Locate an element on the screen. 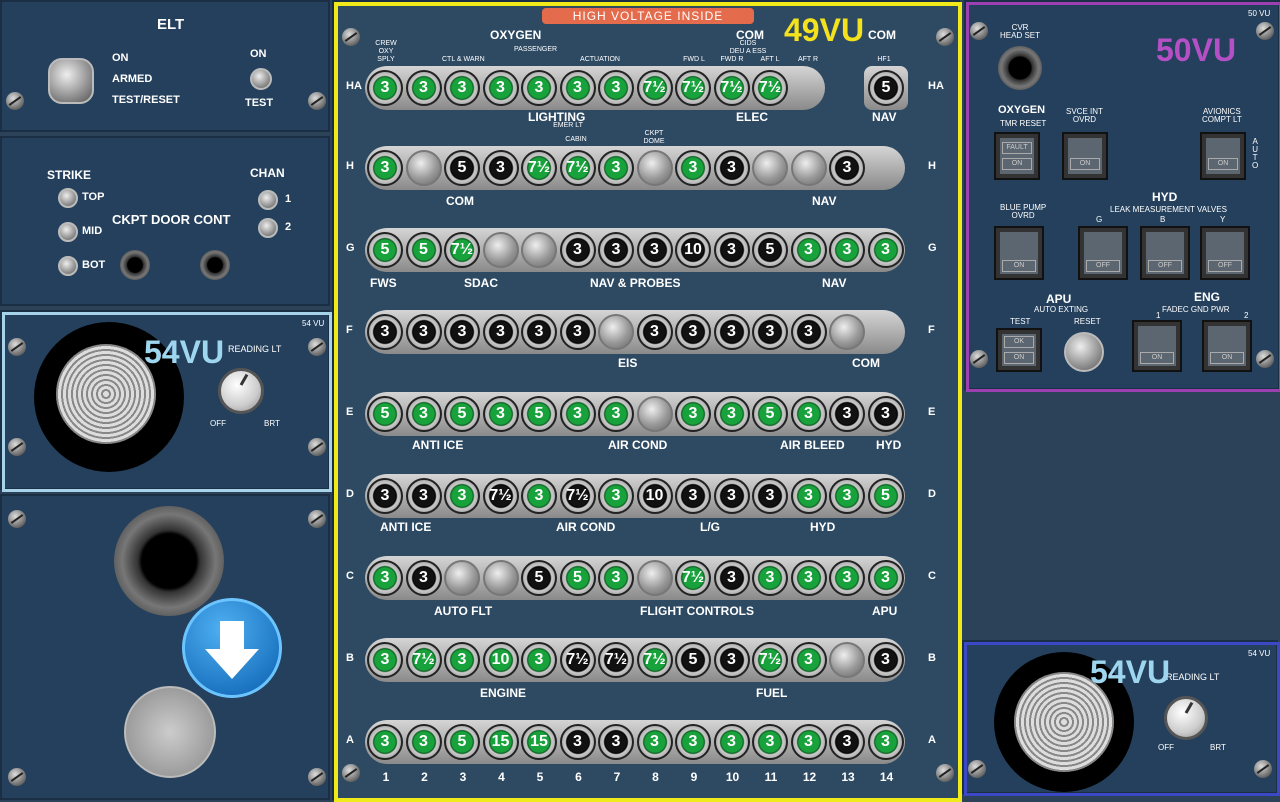 The width and height of the screenshot is (1280, 802). circuit-breaker-g-3: 7½ is located at coordinates (462, 250).